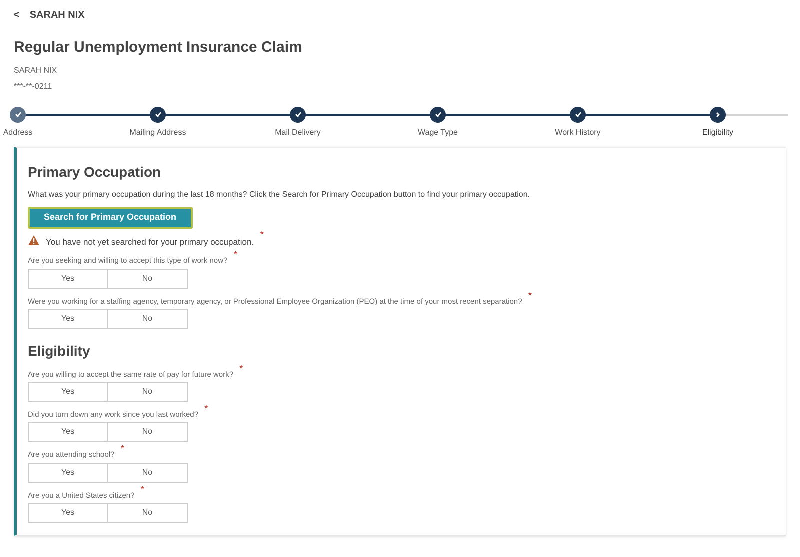 The image size is (800, 557). I want to click on step-label: Work History, so click(578, 132).